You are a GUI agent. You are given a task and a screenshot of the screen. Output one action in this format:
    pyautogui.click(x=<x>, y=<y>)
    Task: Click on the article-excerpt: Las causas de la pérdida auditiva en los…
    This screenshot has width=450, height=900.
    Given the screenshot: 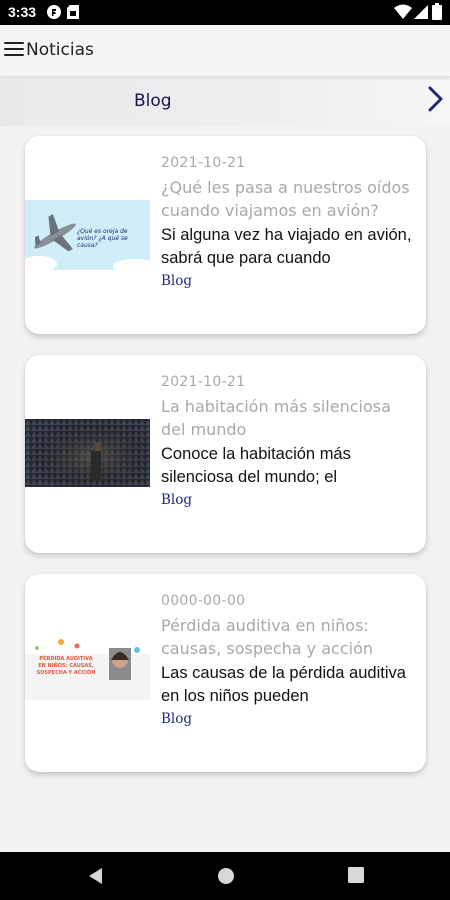 What is the action you would take?
    pyautogui.click(x=283, y=684)
    